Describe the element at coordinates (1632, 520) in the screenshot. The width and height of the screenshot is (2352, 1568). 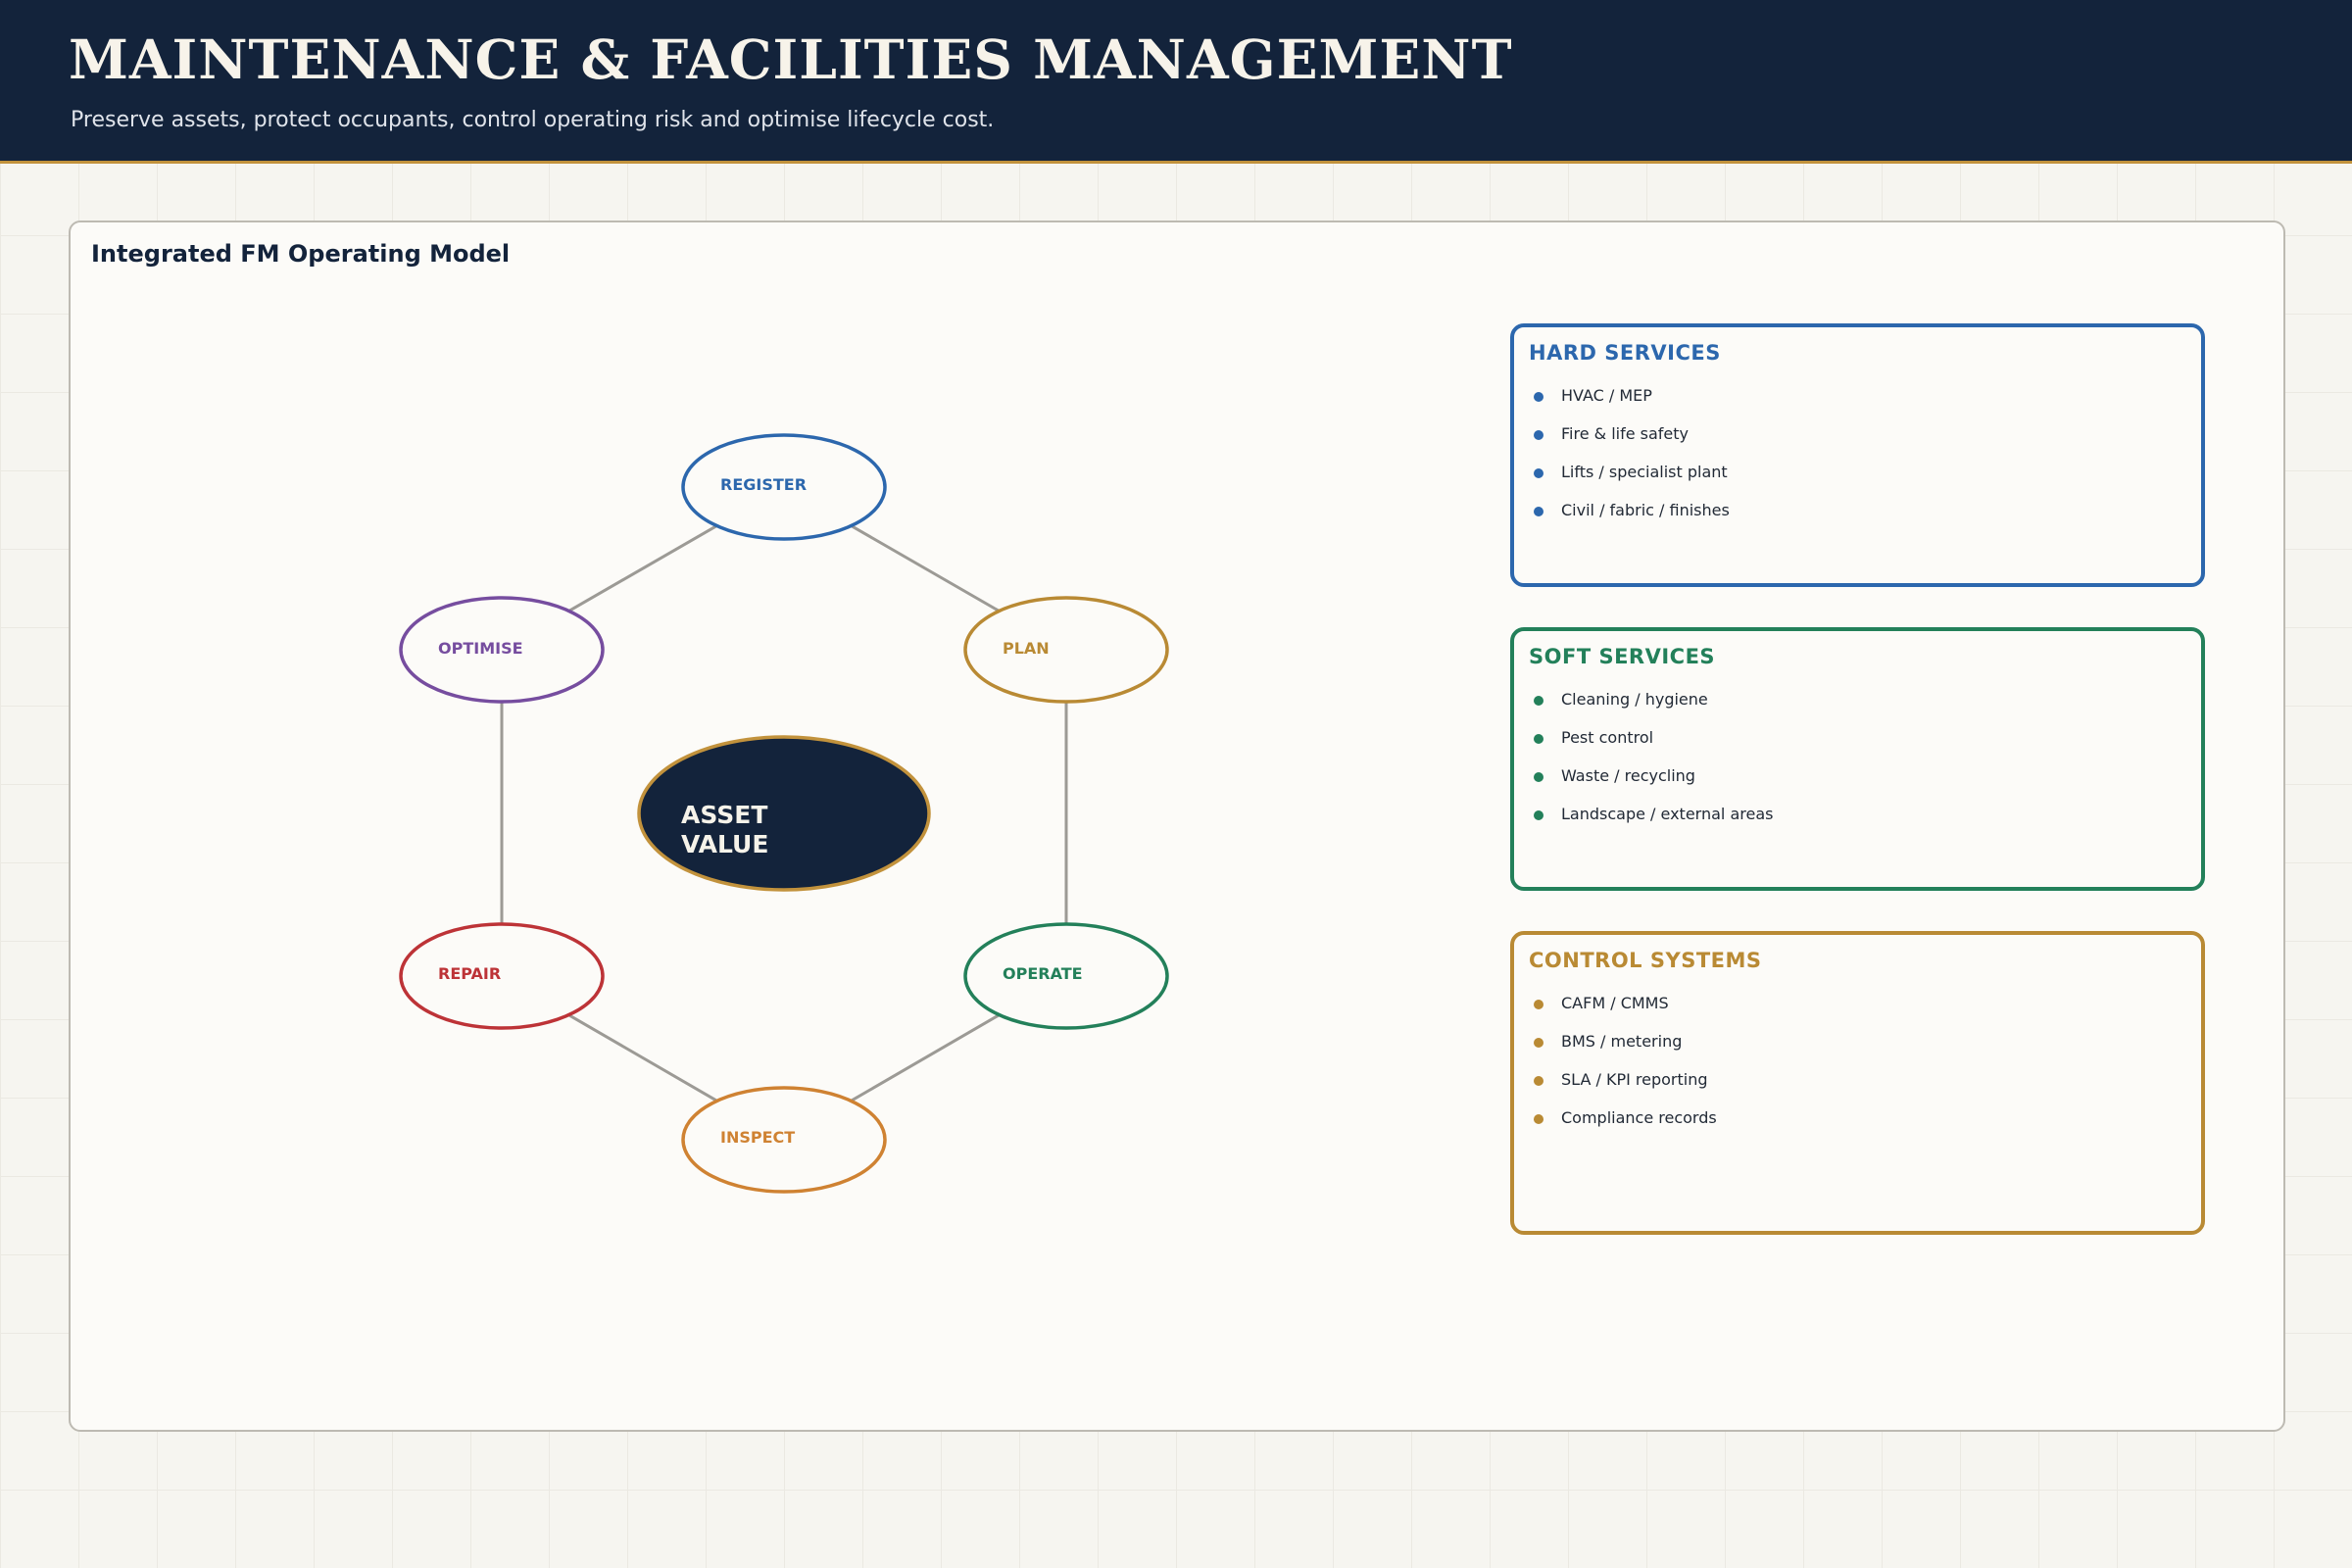
I see `list-item: Civil / fabric / finishes` at that location.